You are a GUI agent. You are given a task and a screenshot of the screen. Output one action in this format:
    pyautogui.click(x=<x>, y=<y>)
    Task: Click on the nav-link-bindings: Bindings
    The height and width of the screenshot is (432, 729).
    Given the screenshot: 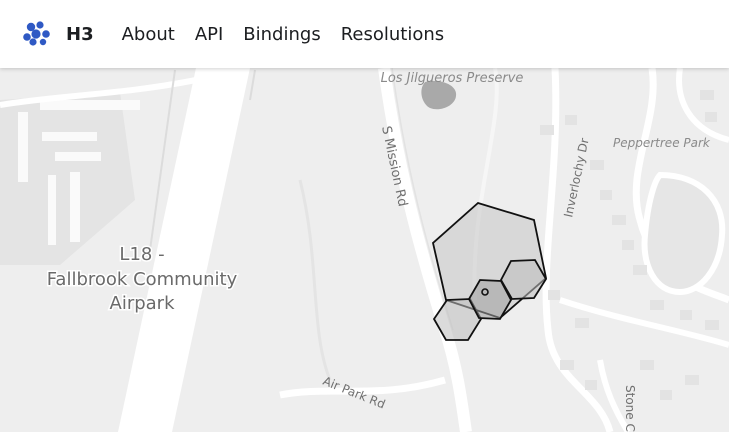 What is the action you would take?
    pyautogui.click(x=281, y=34)
    